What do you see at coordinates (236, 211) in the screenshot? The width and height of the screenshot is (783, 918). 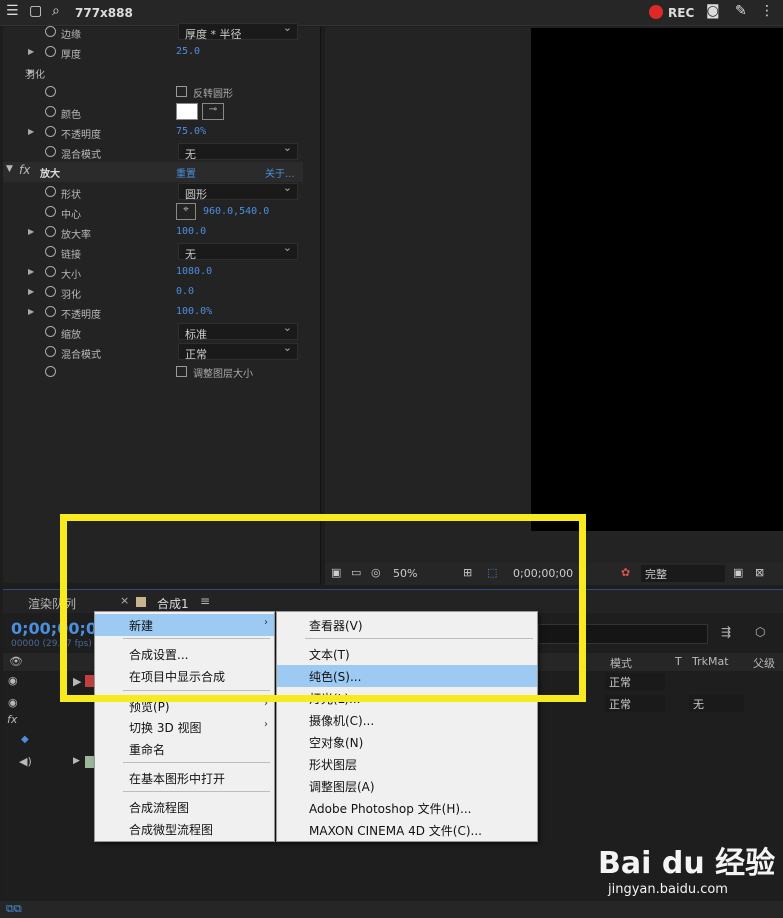 I see `property-value: 960.0,540.0` at bounding box center [236, 211].